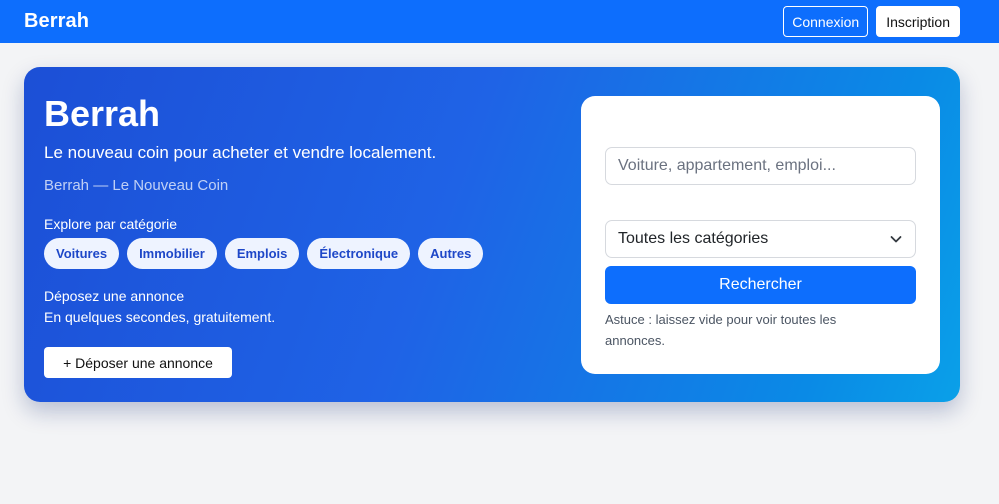 This screenshot has width=999, height=504. What do you see at coordinates (896, 239) in the screenshot?
I see `chevron-down-icon` at bounding box center [896, 239].